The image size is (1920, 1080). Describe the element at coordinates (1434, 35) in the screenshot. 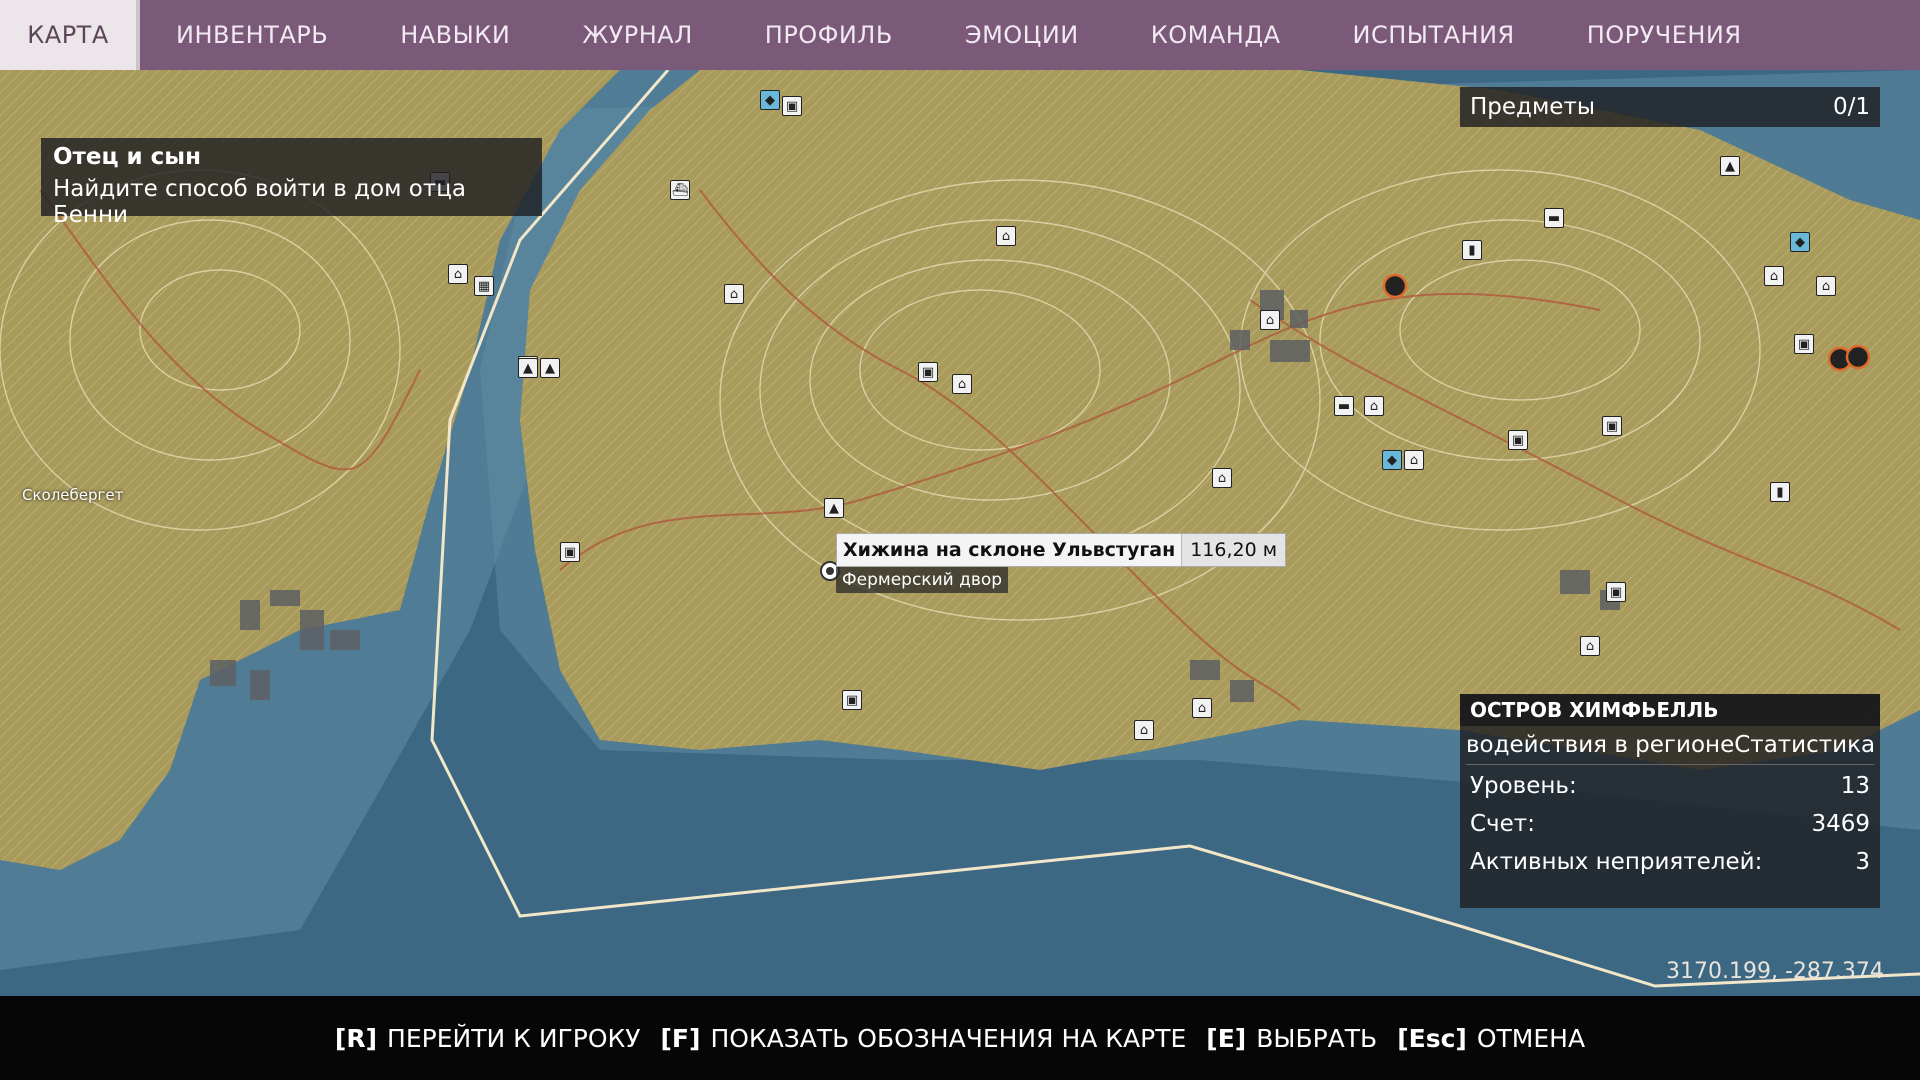

I see `tab-challenges: ИСПЫТАНИЯ` at that location.